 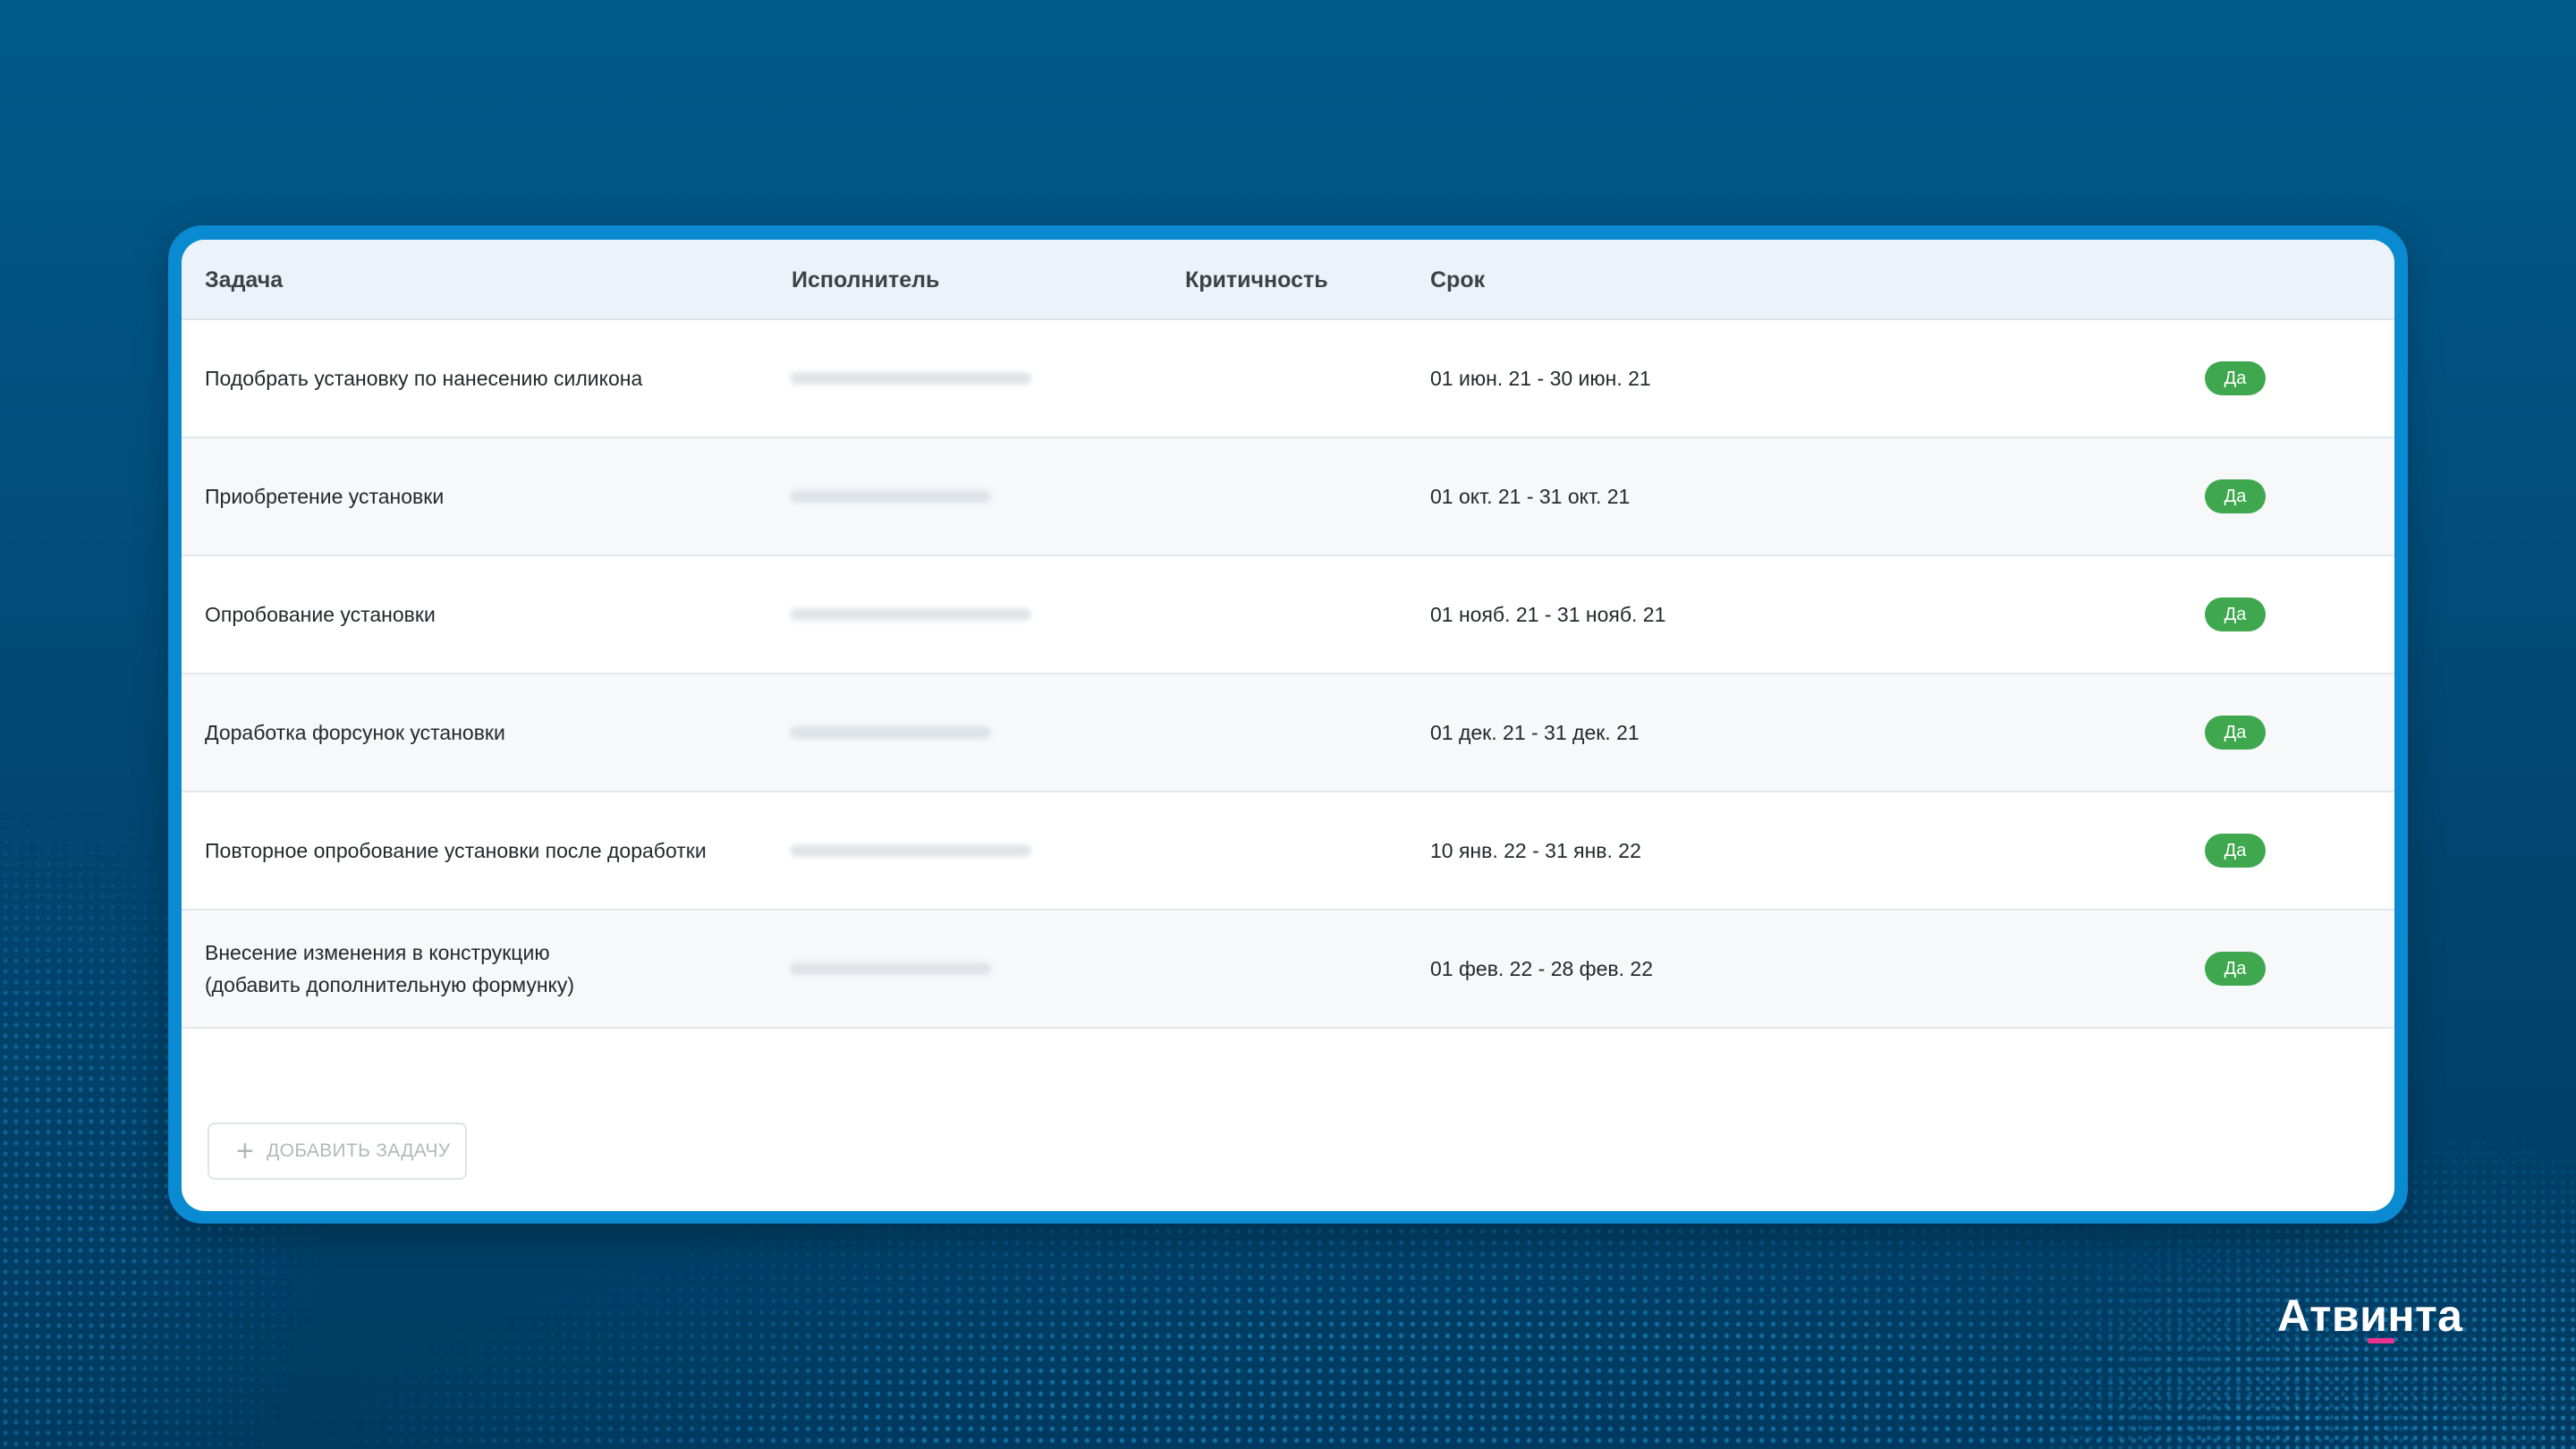 I want to click on table-header: Задача Исполнитель Критичность Срок, so click(x=1288, y=280).